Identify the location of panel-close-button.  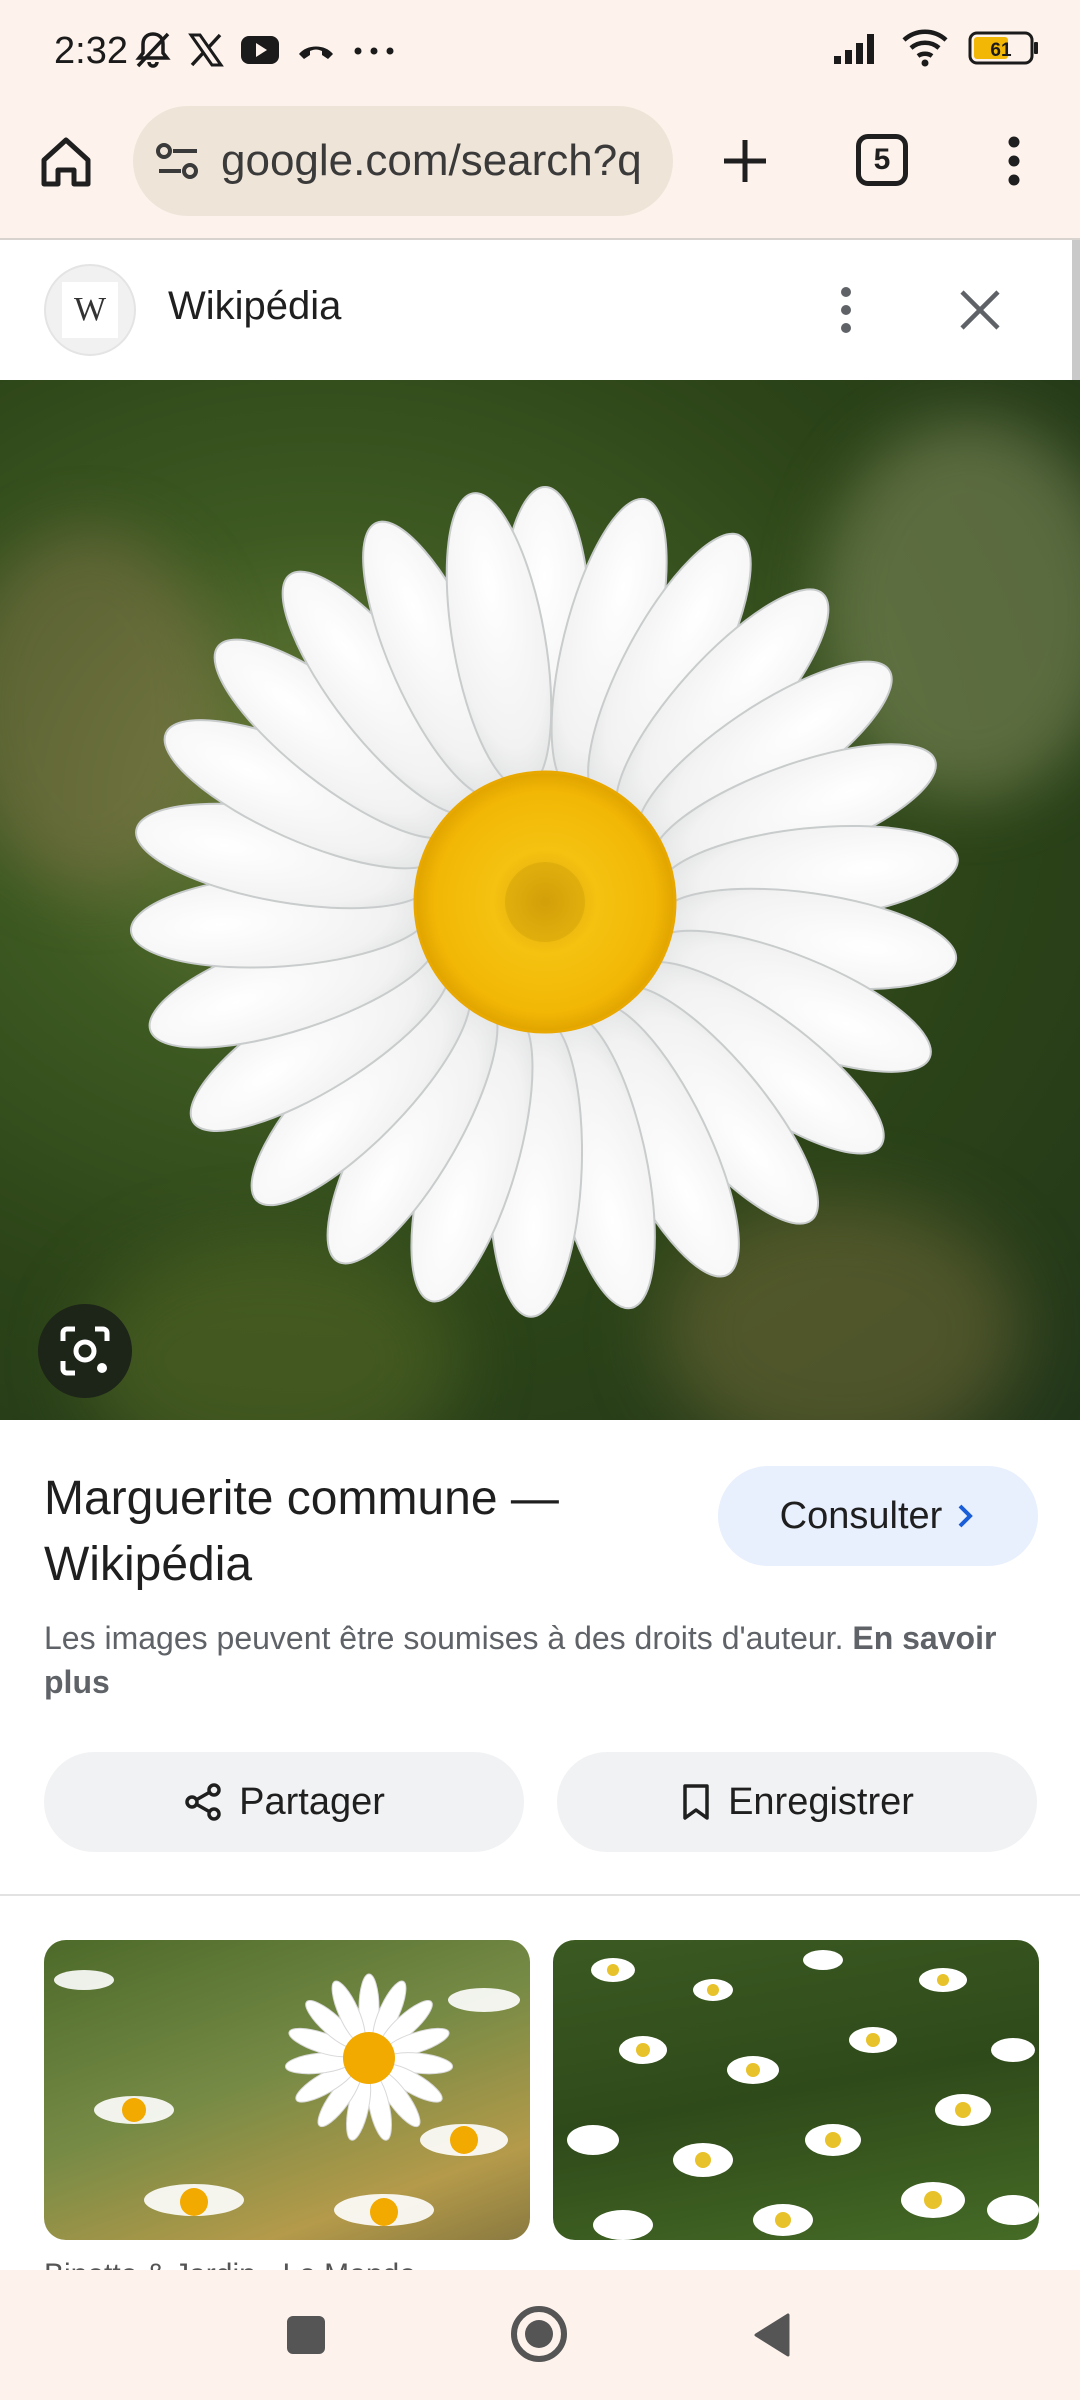
(980, 310).